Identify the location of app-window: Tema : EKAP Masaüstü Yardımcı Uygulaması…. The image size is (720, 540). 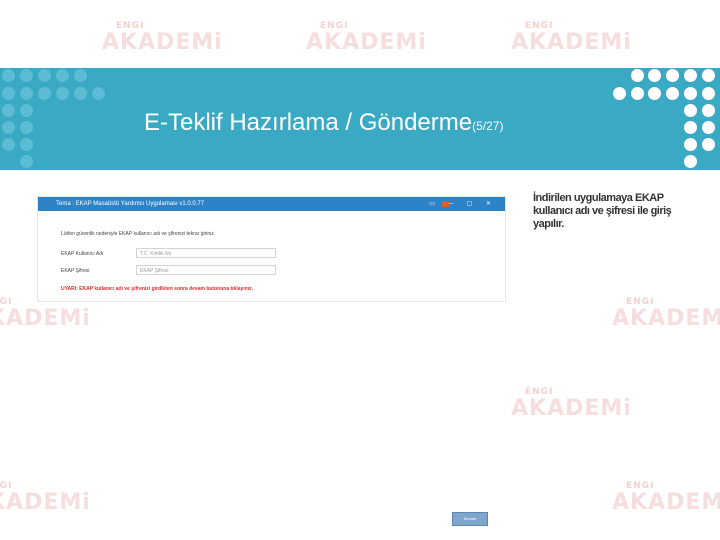
(271, 249).